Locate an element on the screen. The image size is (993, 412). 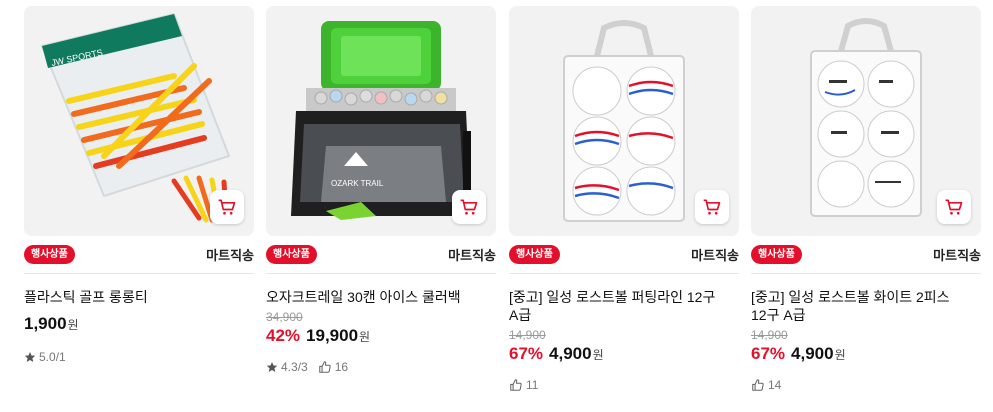
like-count: 11 is located at coordinates (532, 385).